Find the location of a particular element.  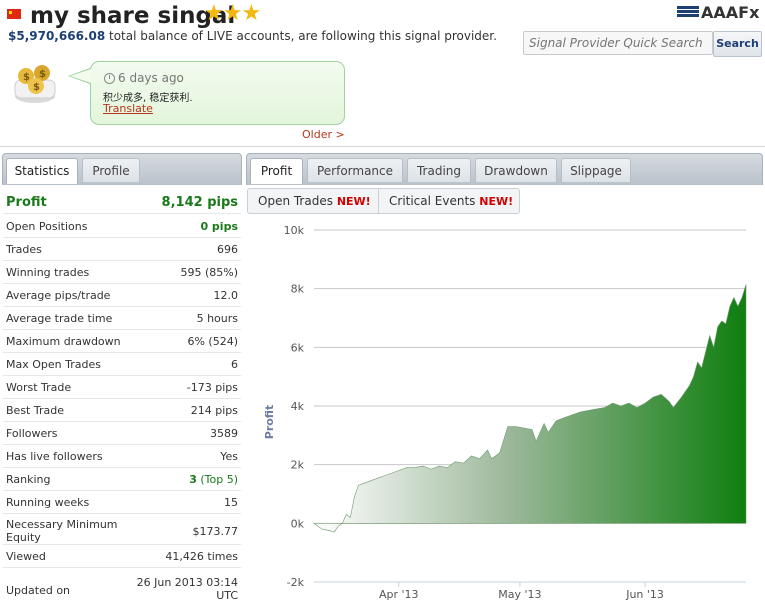

rank-number: 3 is located at coordinates (193, 479).